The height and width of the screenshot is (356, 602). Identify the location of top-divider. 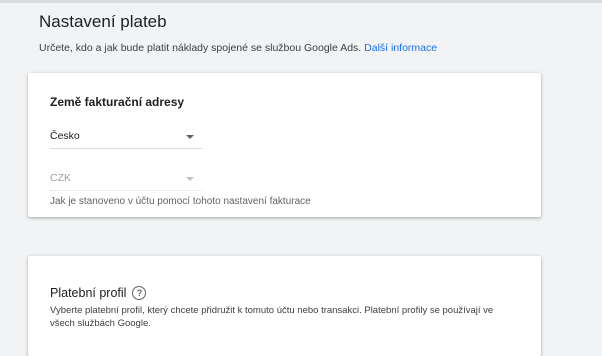
(301, 1).